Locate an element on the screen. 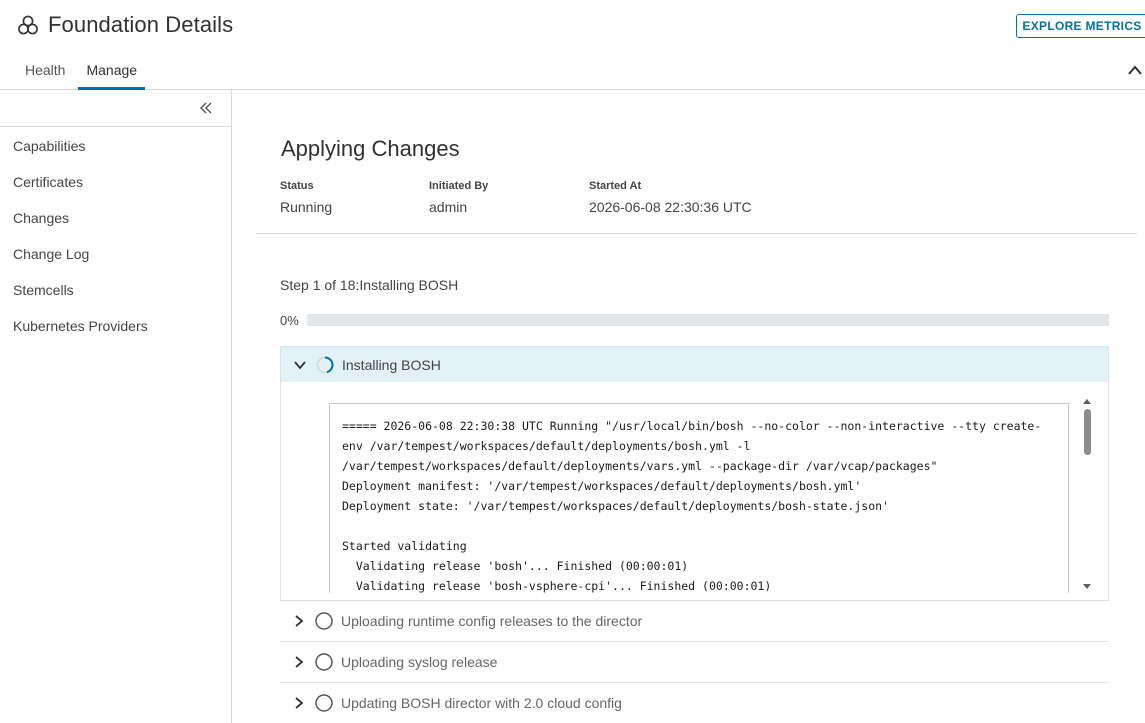  section-title: Applying Changes is located at coordinates (370, 148).